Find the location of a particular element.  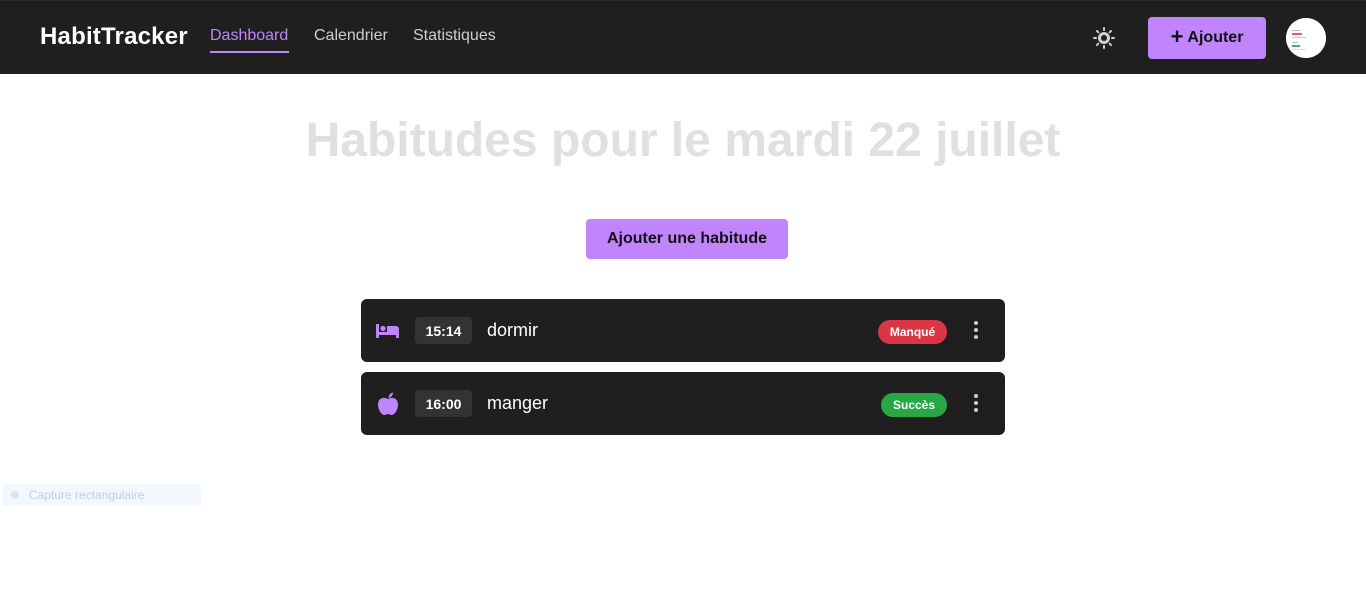

capture-label: Capture rectangulaire is located at coordinates (87, 495).